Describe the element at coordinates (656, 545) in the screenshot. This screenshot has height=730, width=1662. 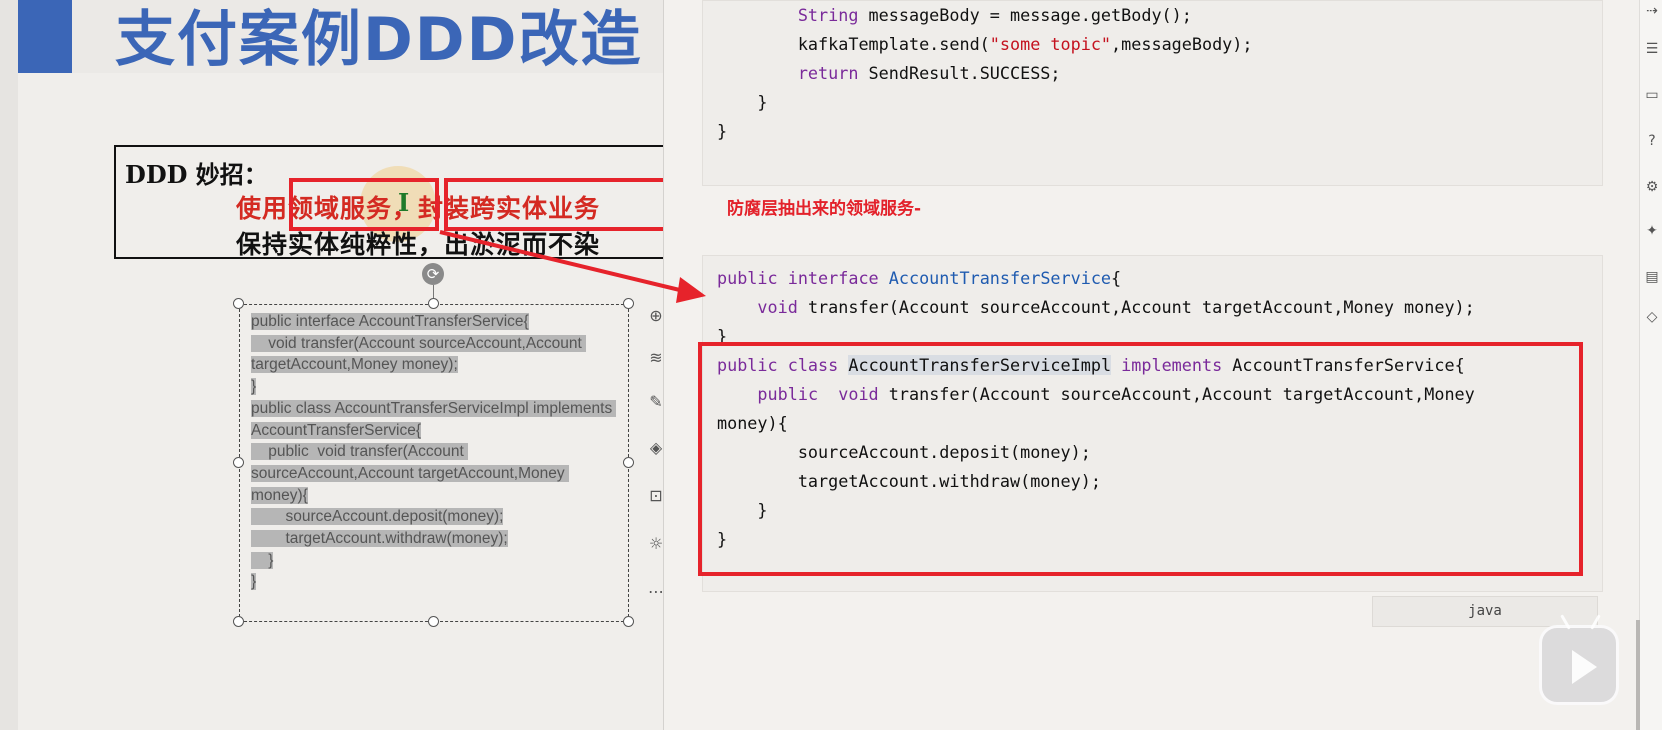
I see `idea-icon: ☼` at that location.